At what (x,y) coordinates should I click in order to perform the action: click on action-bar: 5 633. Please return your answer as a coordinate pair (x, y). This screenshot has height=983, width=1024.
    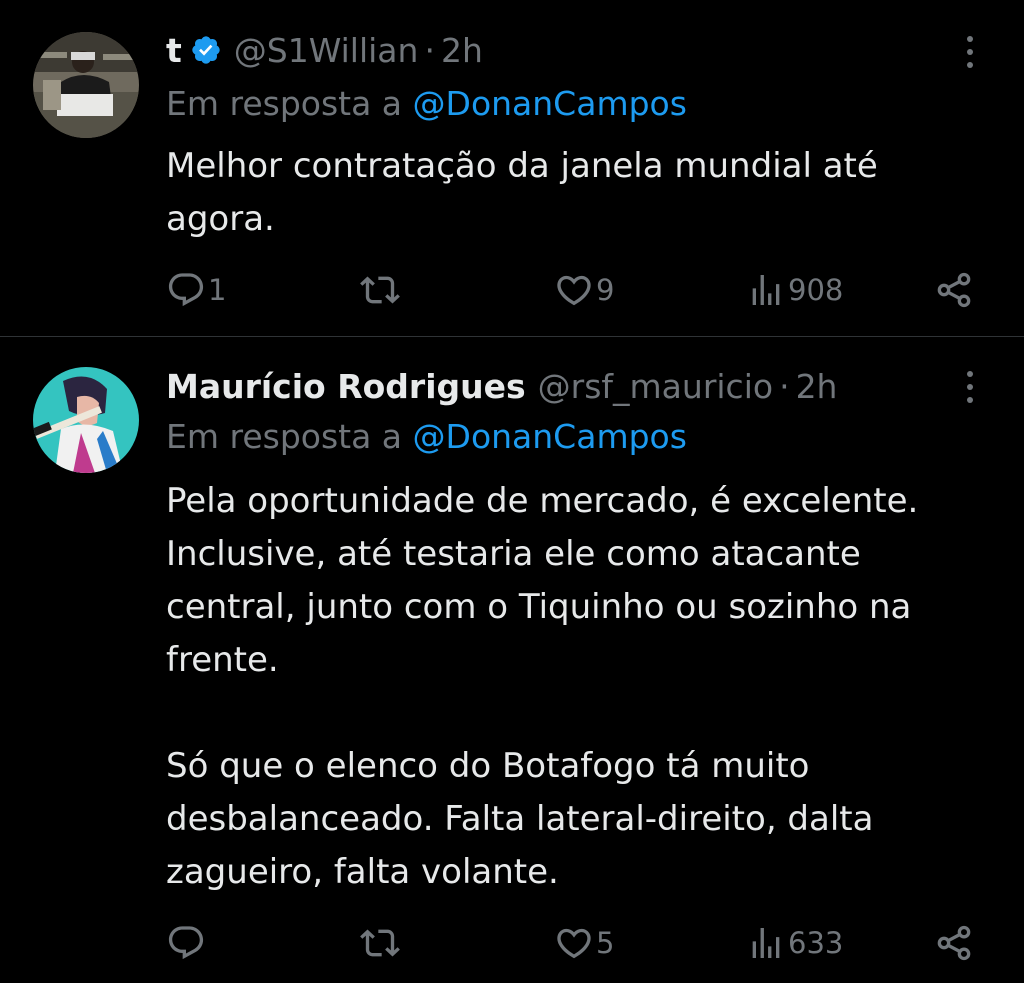
    Looking at the image, I should click on (571, 943).